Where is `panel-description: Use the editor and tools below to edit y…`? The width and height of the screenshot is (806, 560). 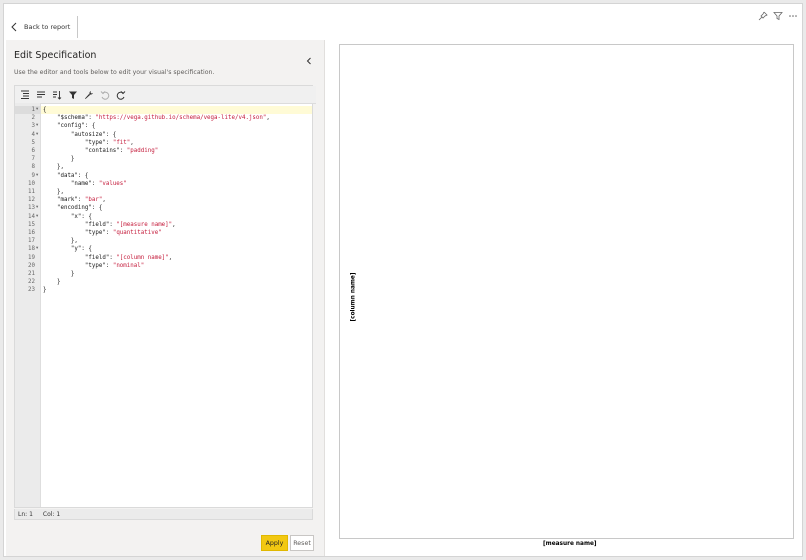
panel-description: Use the editor and tools below to edit y… is located at coordinates (114, 72).